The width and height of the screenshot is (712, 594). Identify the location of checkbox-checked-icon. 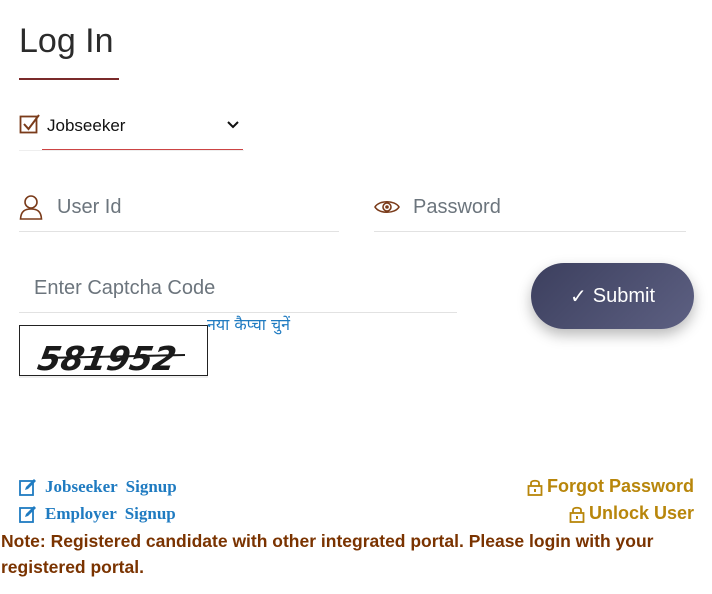
(29, 124).